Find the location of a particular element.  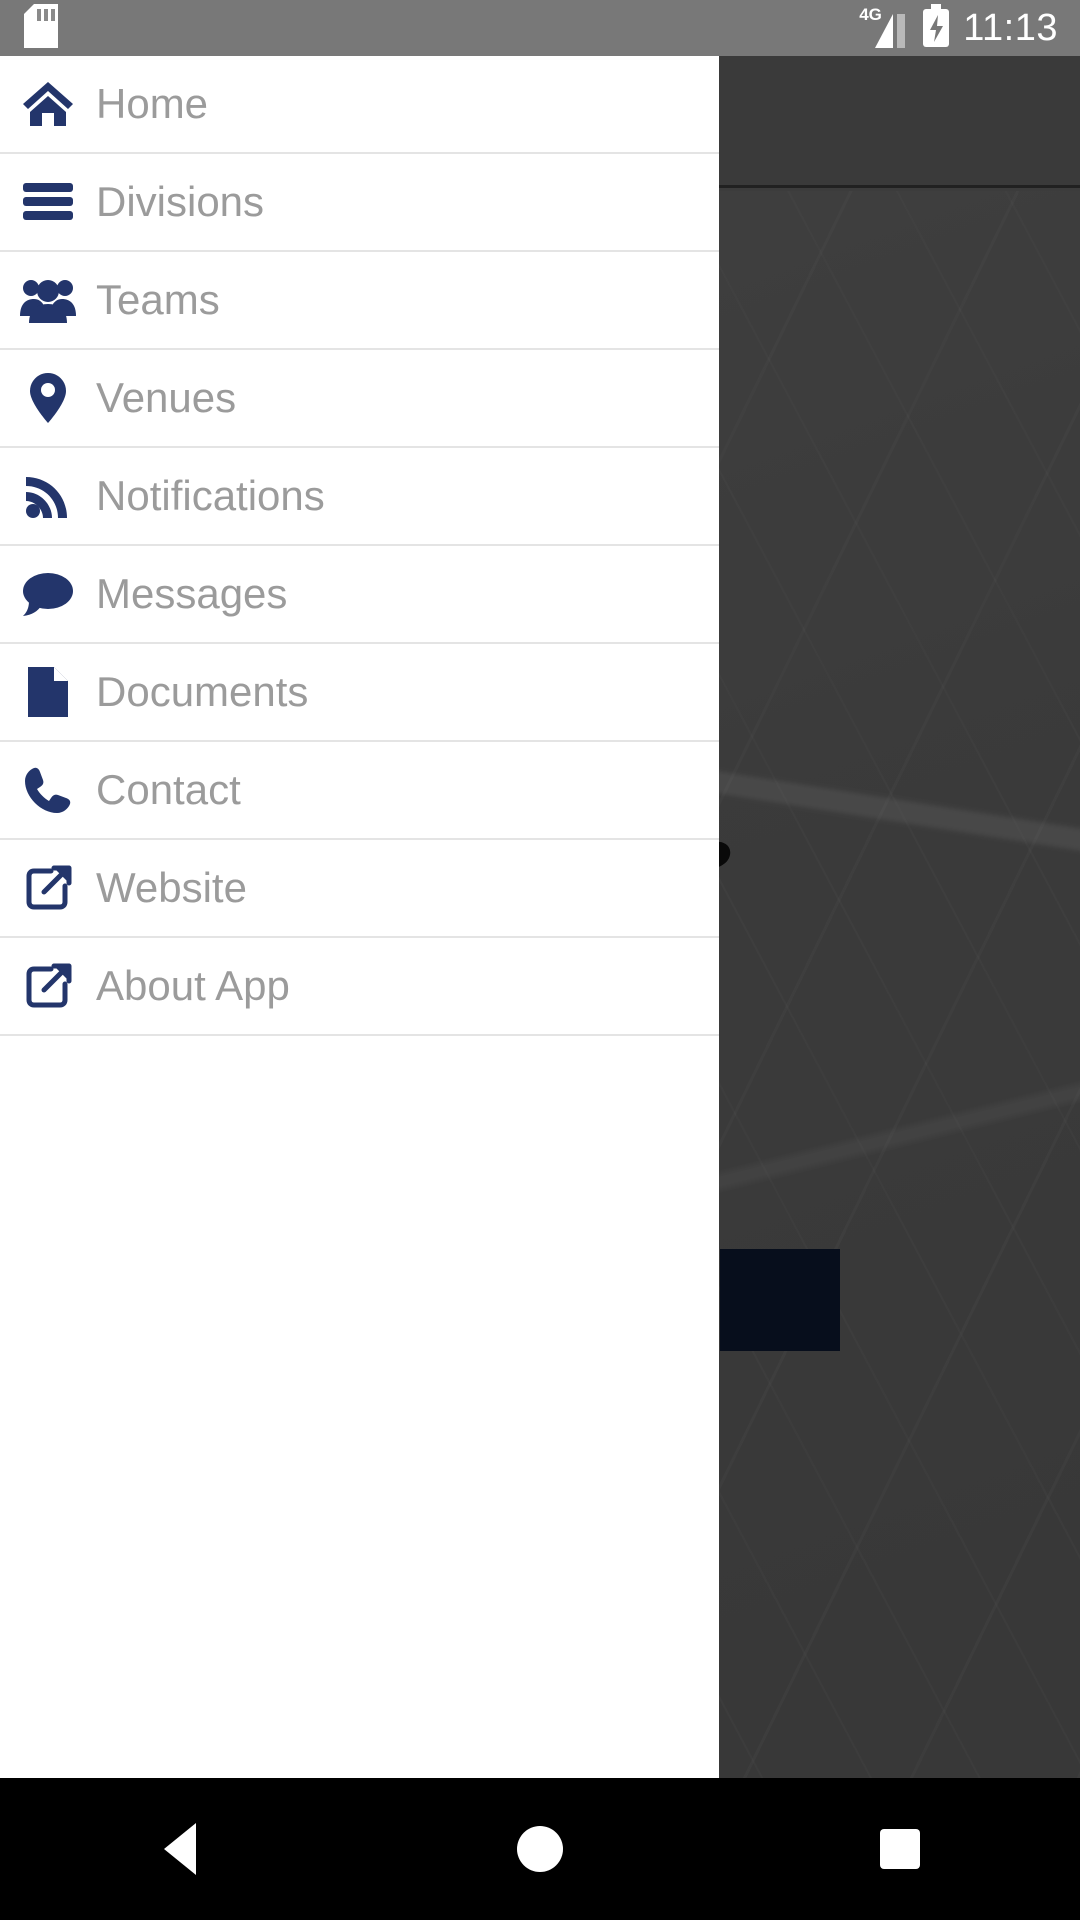

drawer-item-label: Venues is located at coordinates (166, 397).